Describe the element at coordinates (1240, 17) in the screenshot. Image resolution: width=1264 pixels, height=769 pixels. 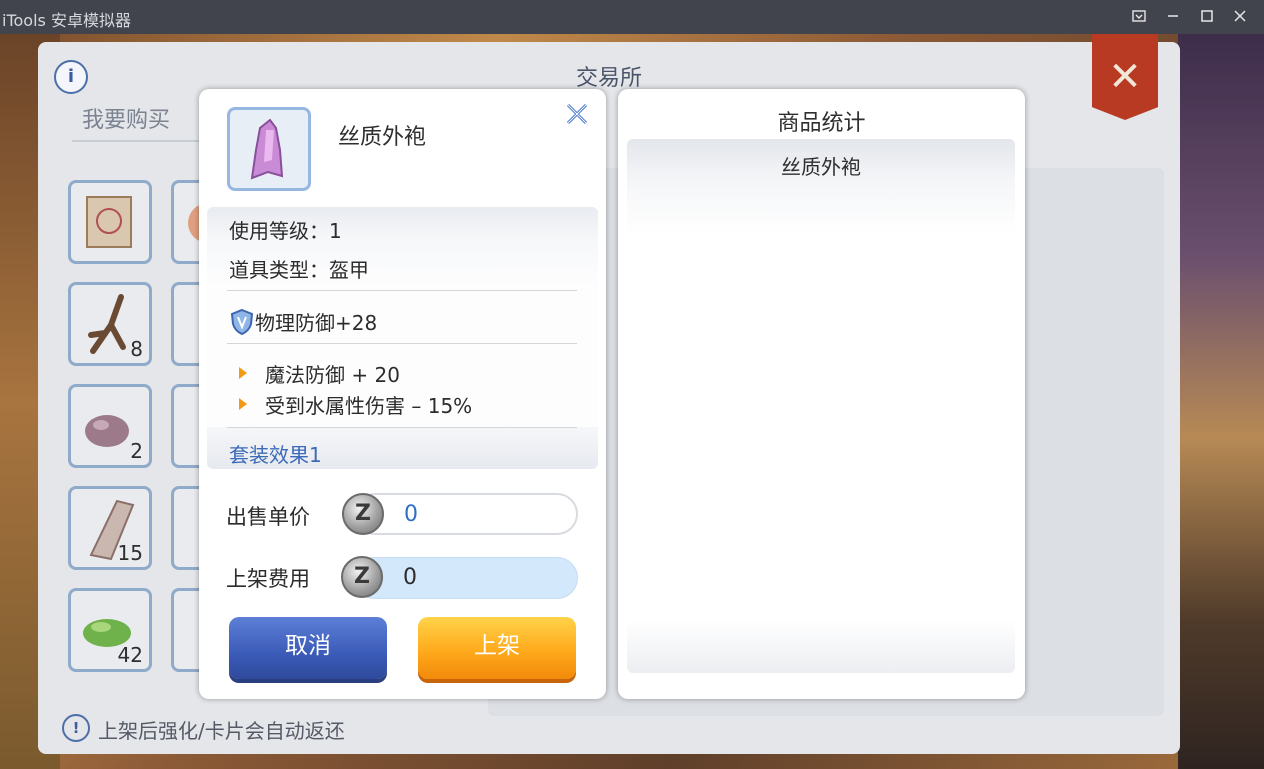
I see `close-window-icon` at that location.